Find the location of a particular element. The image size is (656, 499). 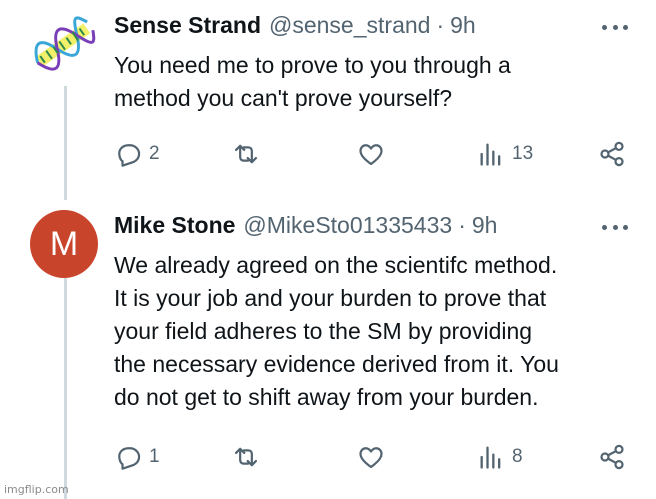

view-count: 13 is located at coordinates (523, 153).